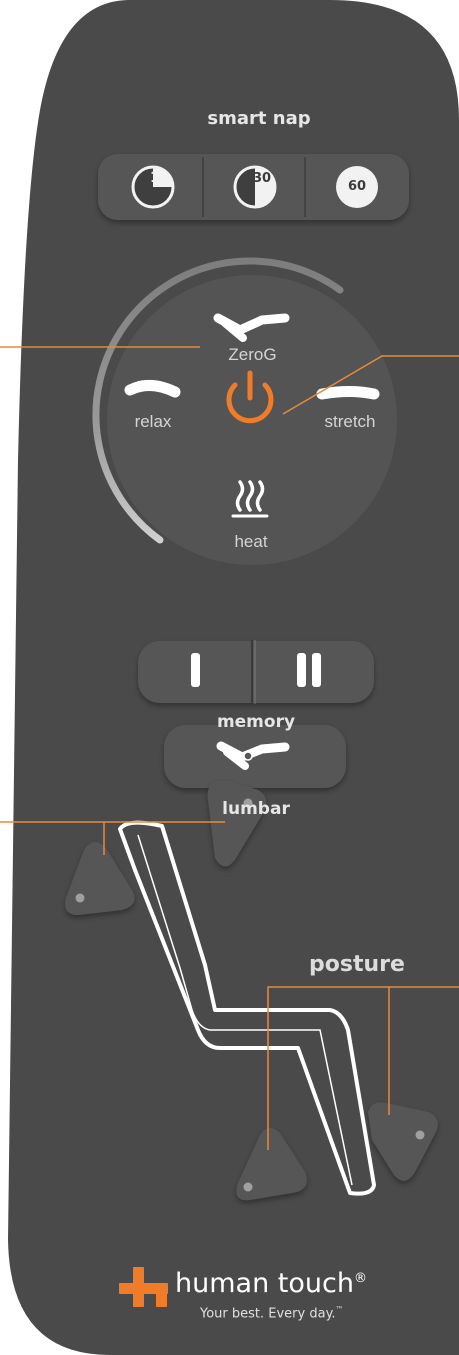  Describe the element at coordinates (271, 1283) in the screenshot. I see `brand-name: human touch®` at that location.